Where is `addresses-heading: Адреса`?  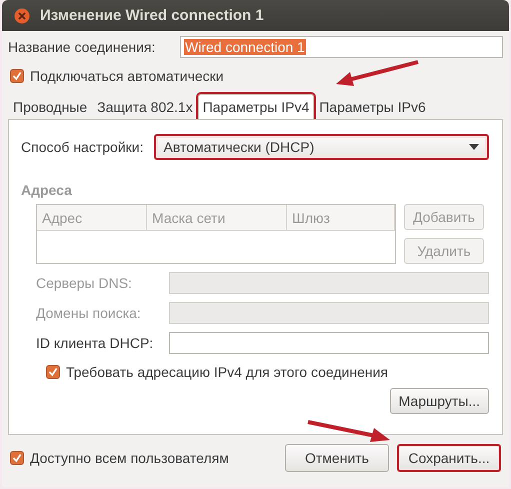
addresses-heading: Адреса is located at coordinates (47, 190).